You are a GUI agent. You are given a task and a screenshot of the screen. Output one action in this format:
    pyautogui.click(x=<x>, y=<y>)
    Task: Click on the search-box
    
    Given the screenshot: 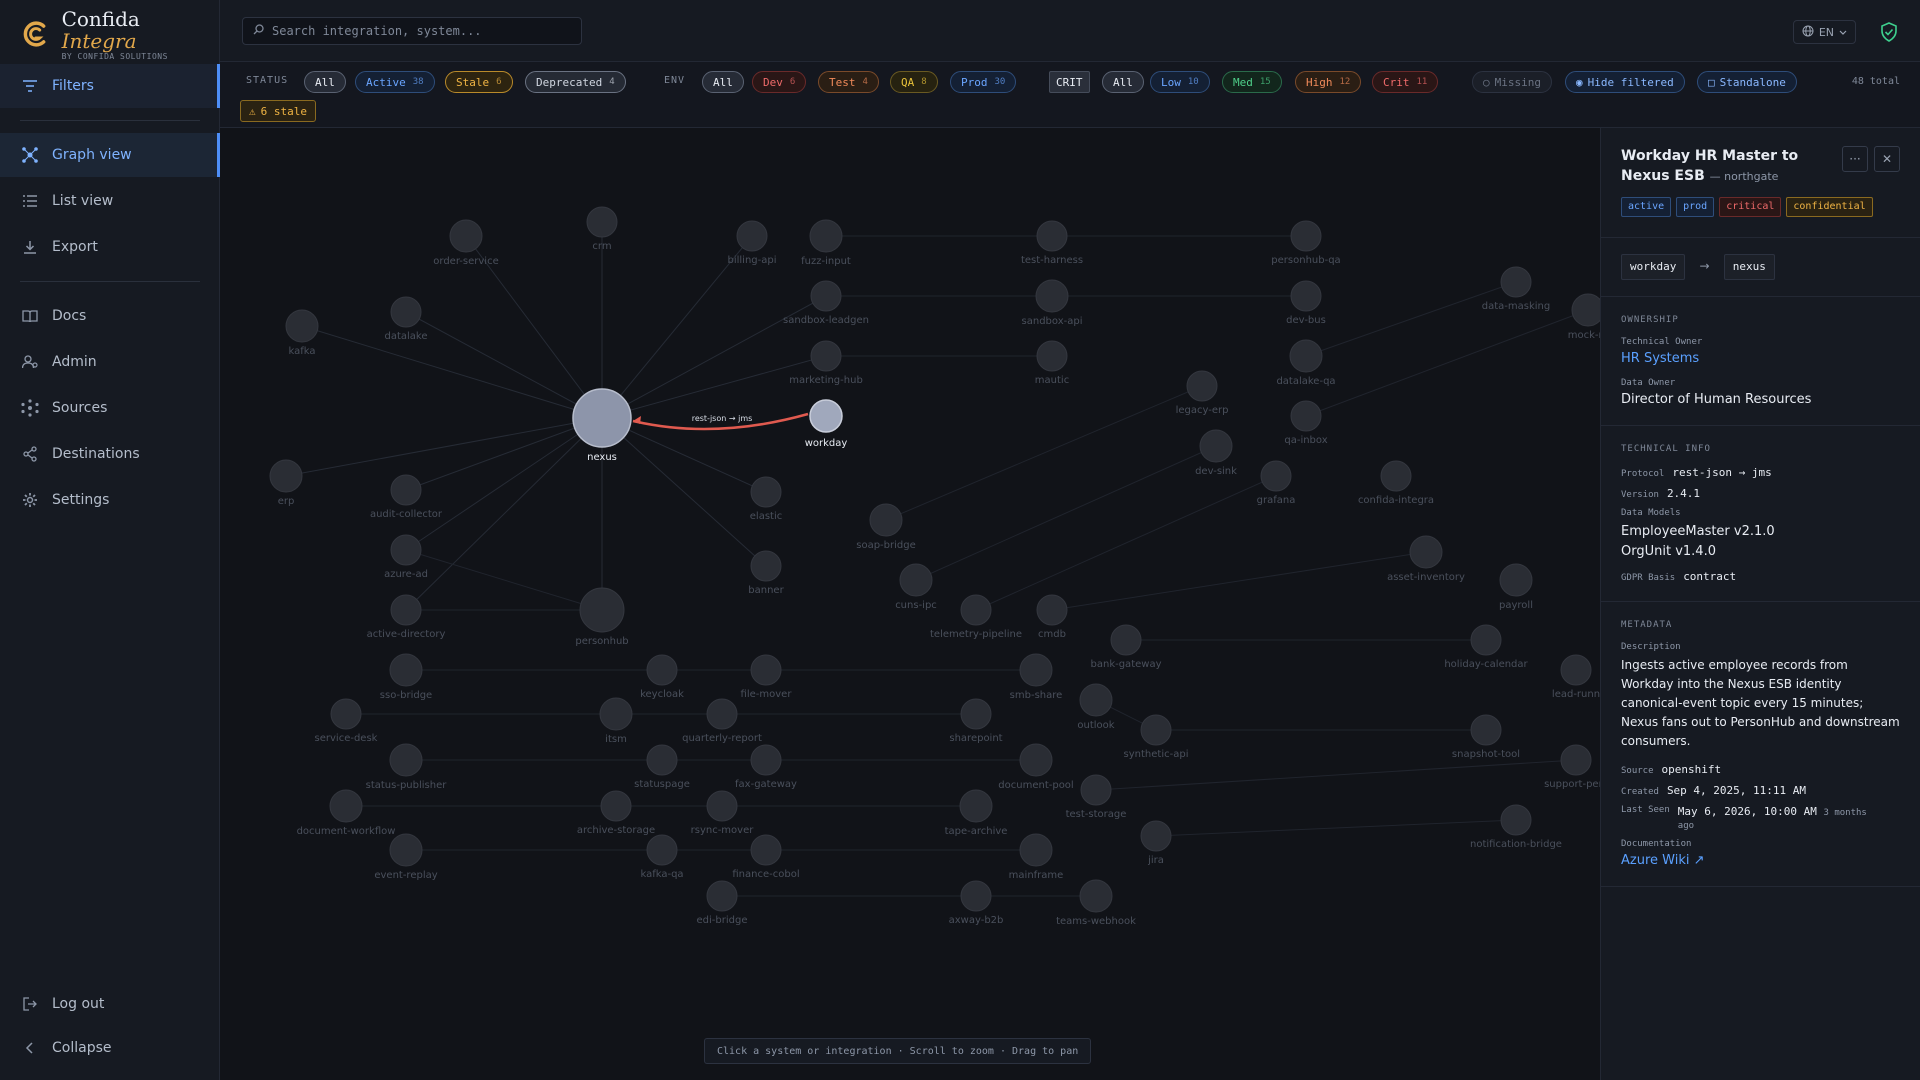 What is the action you would take?
    pyautogui.click(x=412, y=31)
    